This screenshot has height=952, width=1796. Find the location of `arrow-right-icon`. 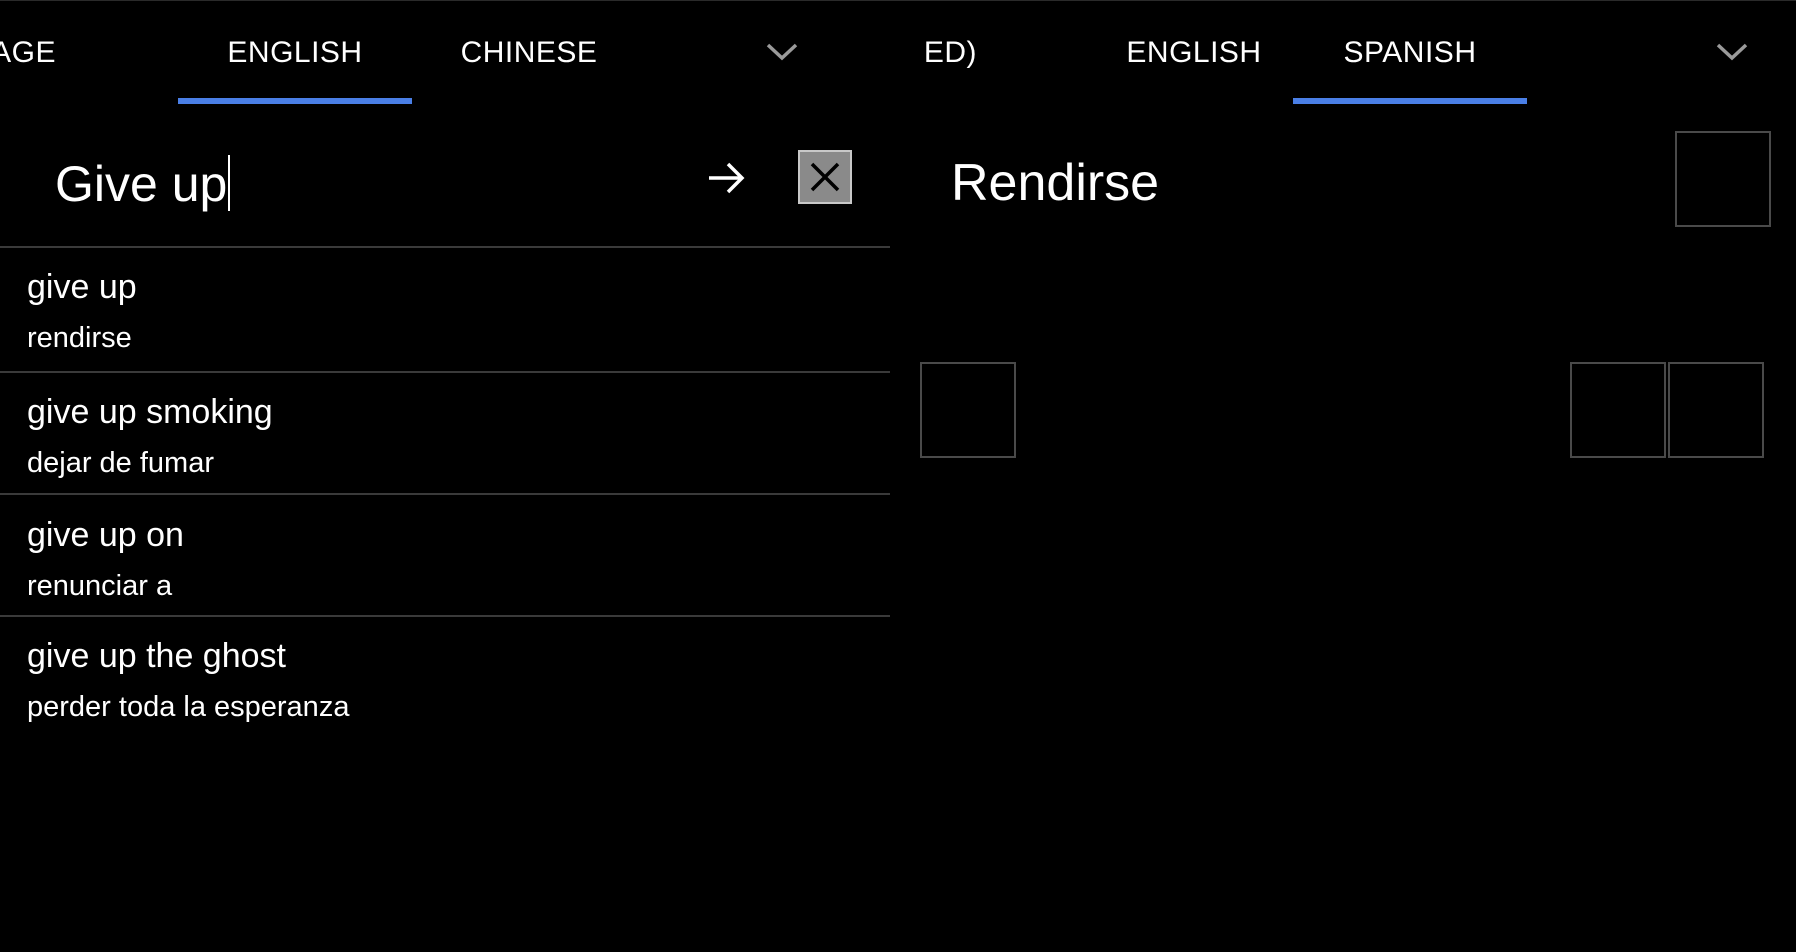

arrow-right-icon is located at coordinates (727, 178).